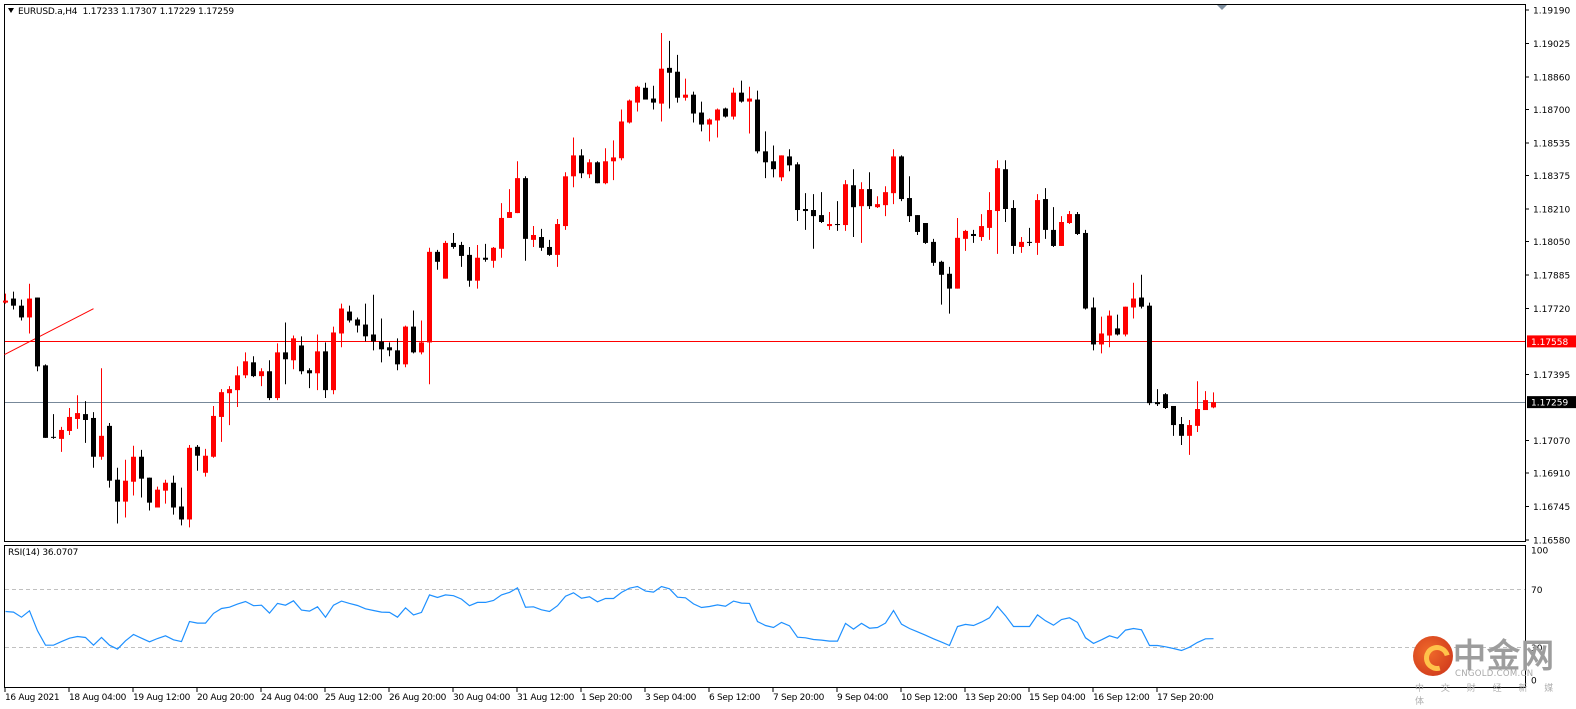  What do you see at coordinates (1551, 177) in the screenshot?
I see `price-tick-label: 1.18375` at bounding box center [1551, 177].